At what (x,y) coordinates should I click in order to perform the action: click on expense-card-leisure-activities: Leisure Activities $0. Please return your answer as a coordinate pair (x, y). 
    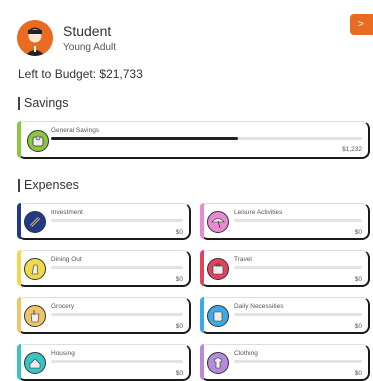
    Looking at the image, I should click on (285, 221).